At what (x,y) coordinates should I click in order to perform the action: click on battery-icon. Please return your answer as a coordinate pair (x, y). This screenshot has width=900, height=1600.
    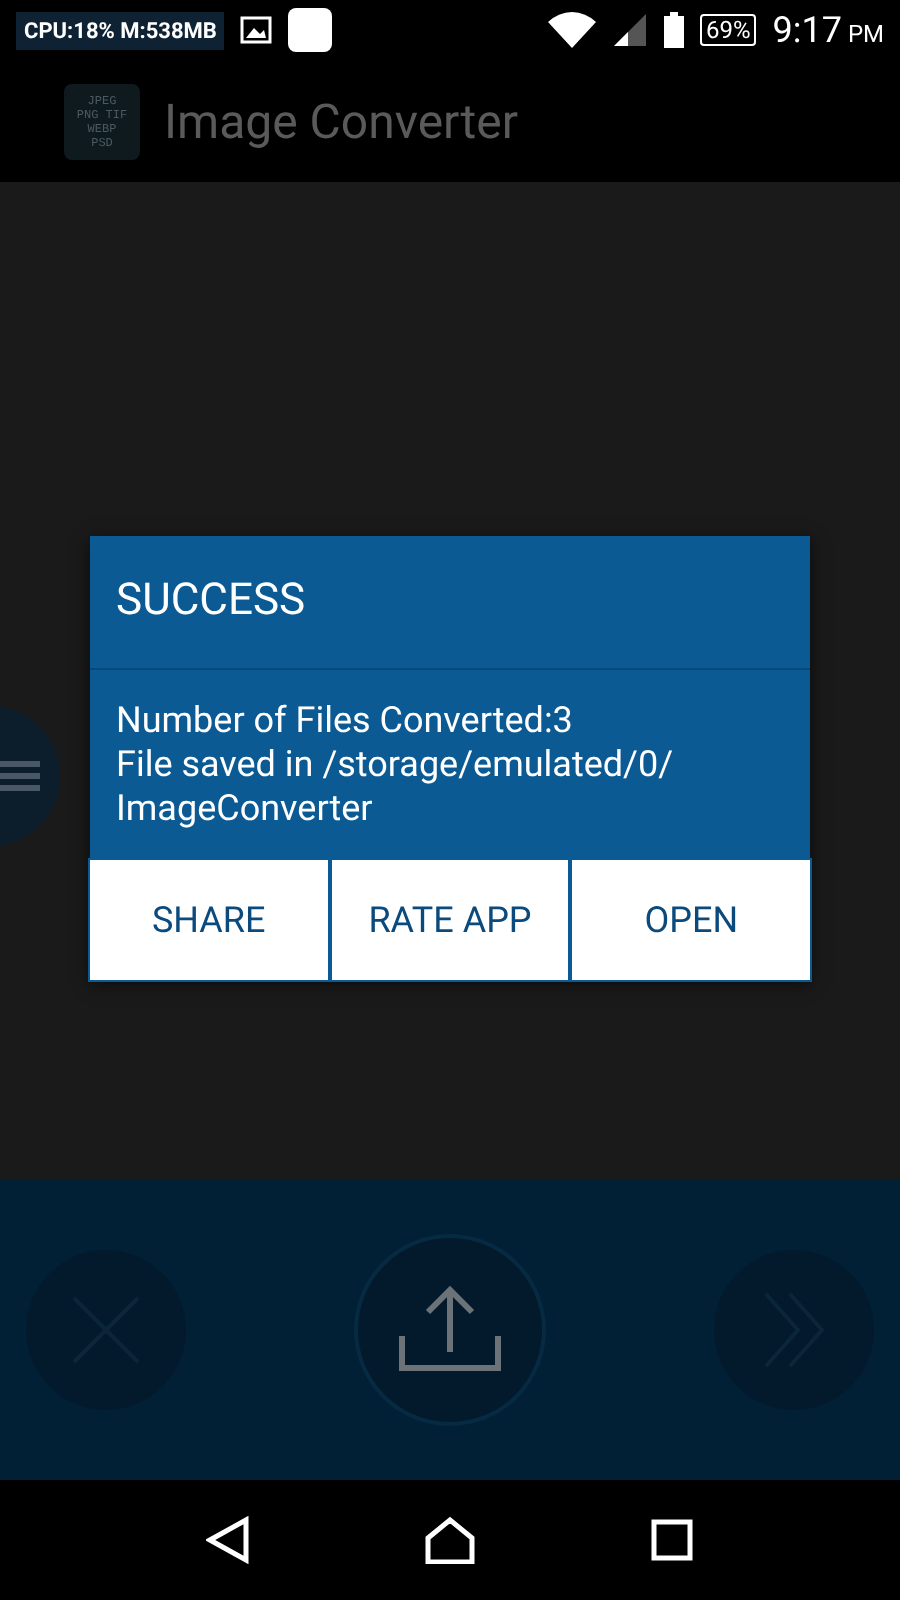
    Looking at the image, I should click on (673, 30).